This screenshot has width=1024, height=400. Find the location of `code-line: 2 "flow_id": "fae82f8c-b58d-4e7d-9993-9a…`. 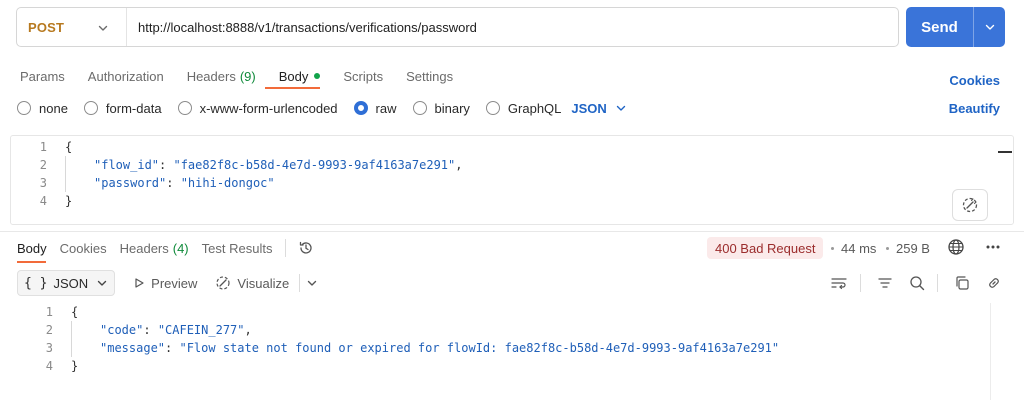

code-line: 2 "flow_id": "fae82f8c-b58d-4e7d-9993-9a… is located at coordinates (237, 165).